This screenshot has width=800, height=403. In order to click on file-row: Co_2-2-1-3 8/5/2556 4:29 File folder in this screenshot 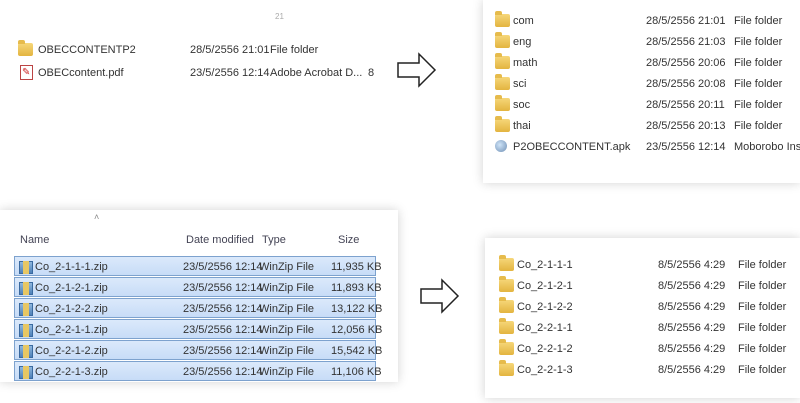, I will do `click(642, 370)`.